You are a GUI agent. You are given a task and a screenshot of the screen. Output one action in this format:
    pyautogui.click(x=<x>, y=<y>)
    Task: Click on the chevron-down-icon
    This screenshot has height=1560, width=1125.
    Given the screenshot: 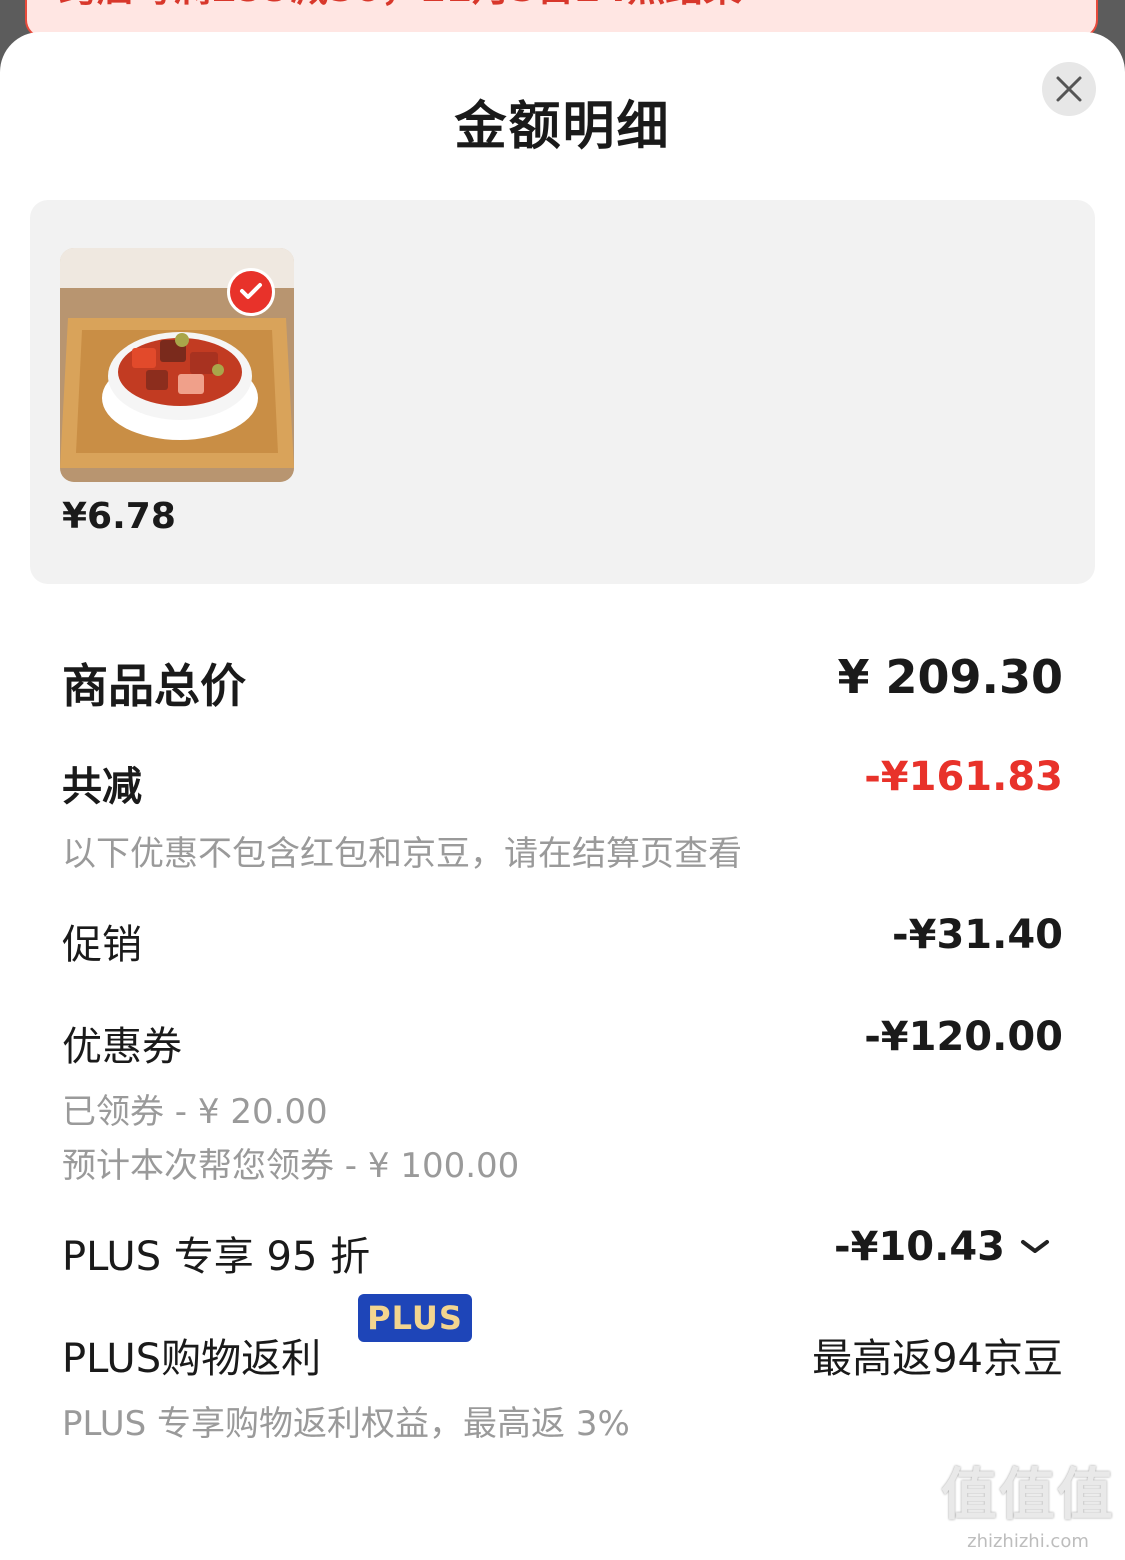 What is the action you would take?
    pyautogui.click(x=1035, y=1247)
    